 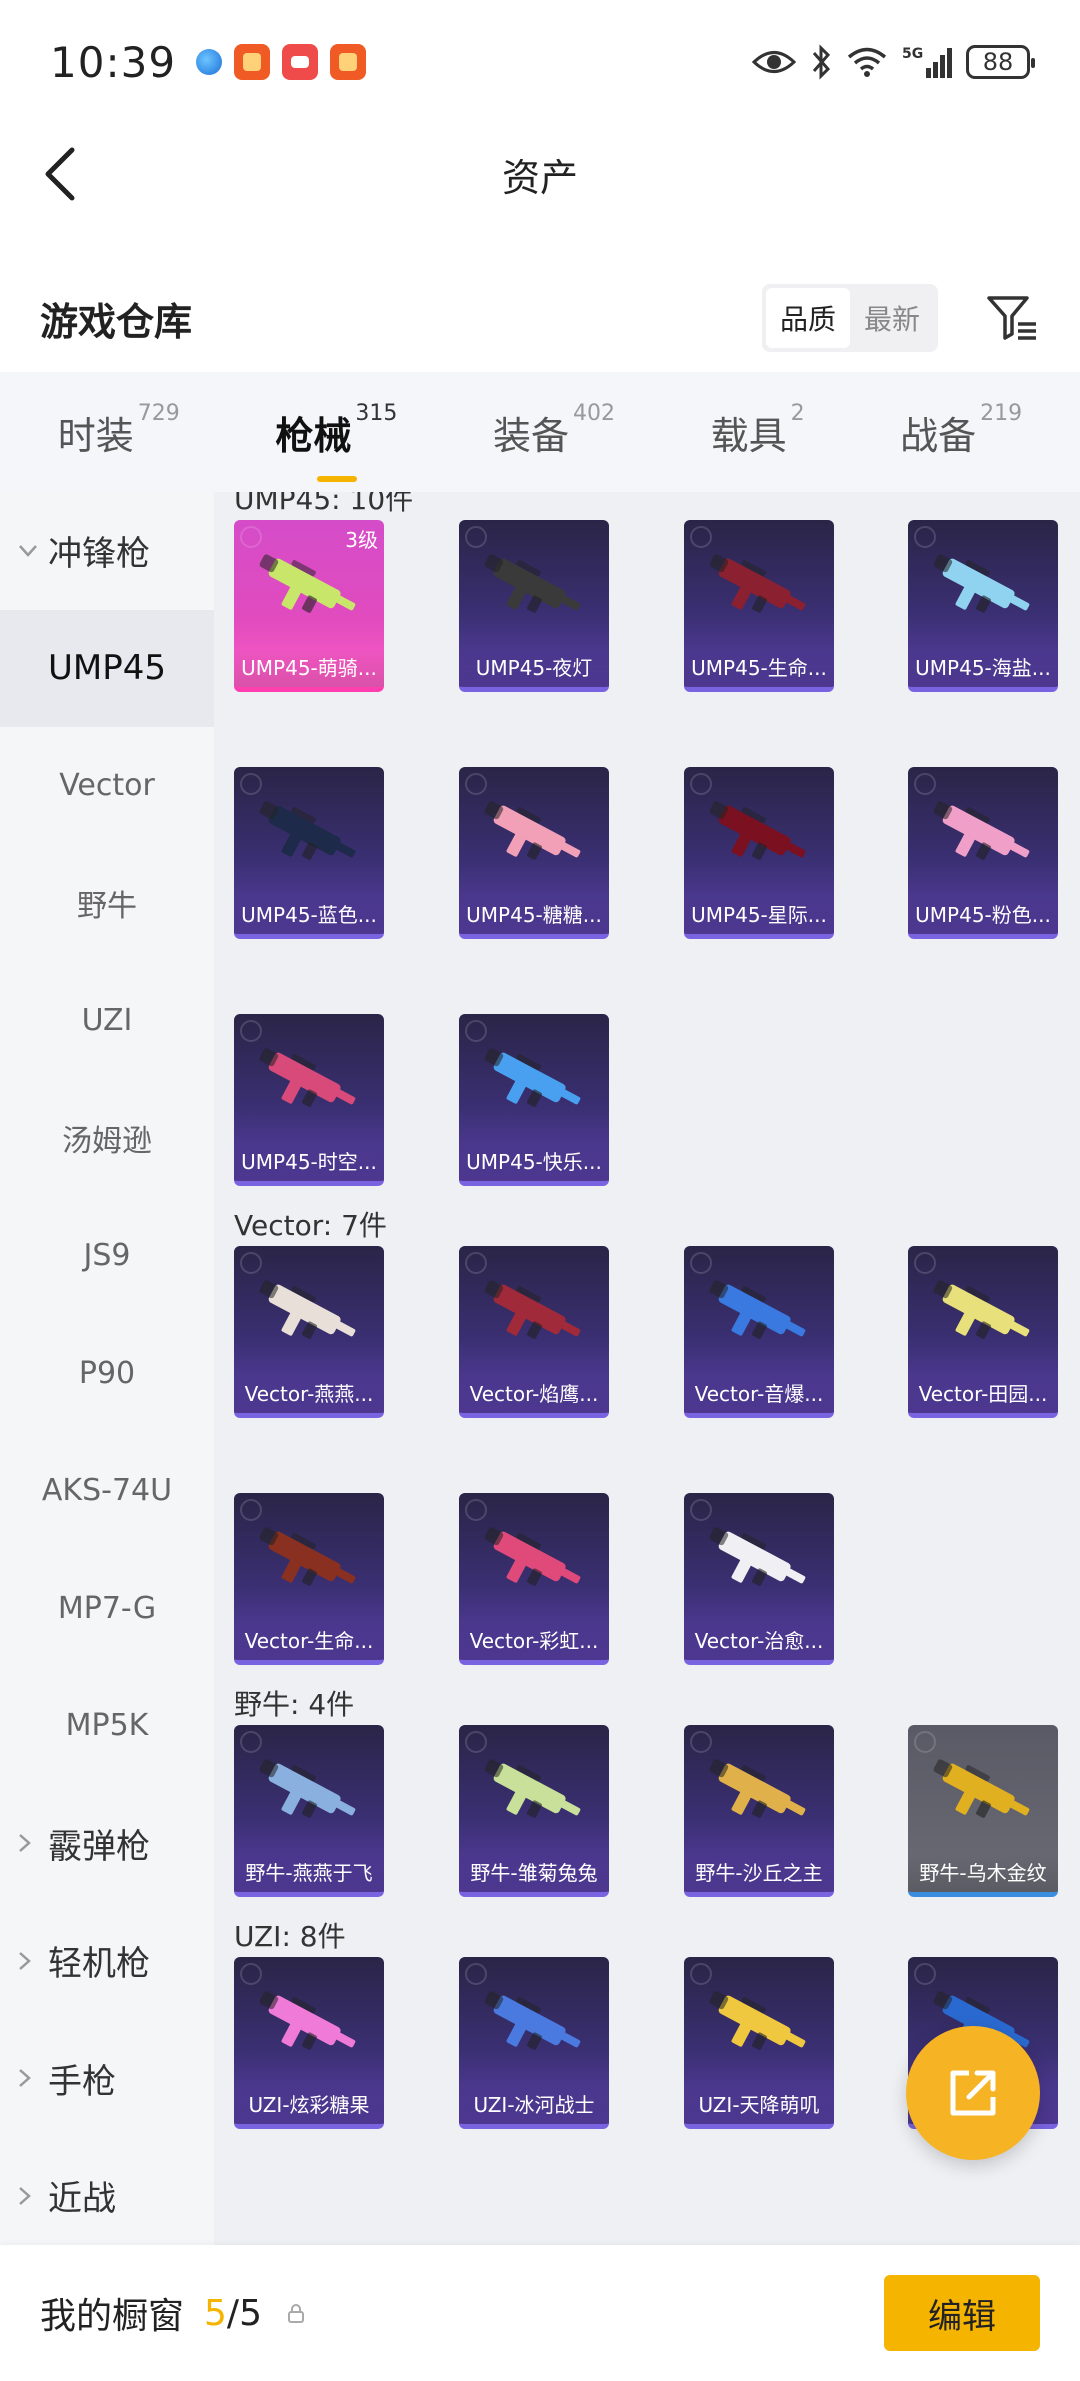 I want to click on sidebar-item-label: 汤姆逊, so click(x=107, y=1142).